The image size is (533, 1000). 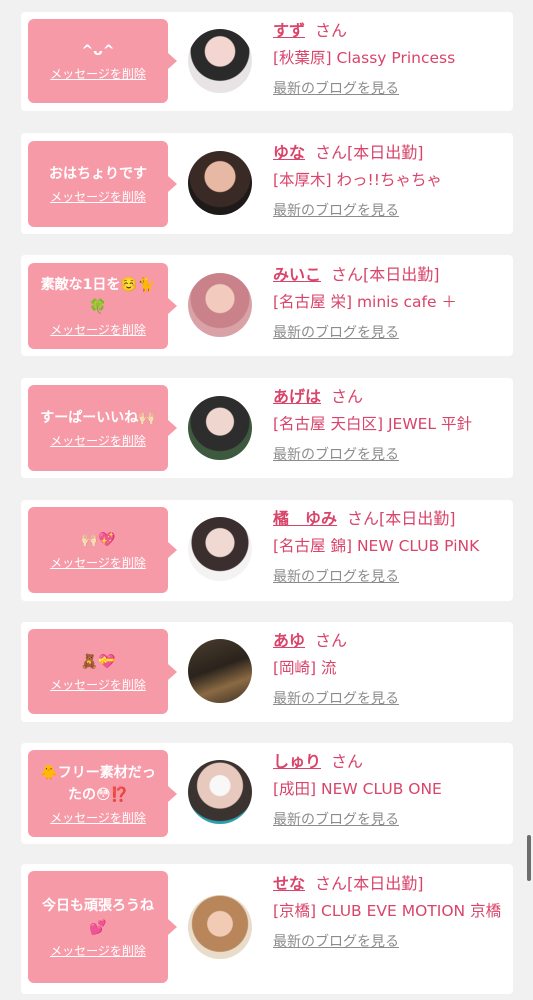 What do you see at coordinates (98, 661) in the screenshot?
I see `message-text: 🧸💝` at bounding box center [98, 661].